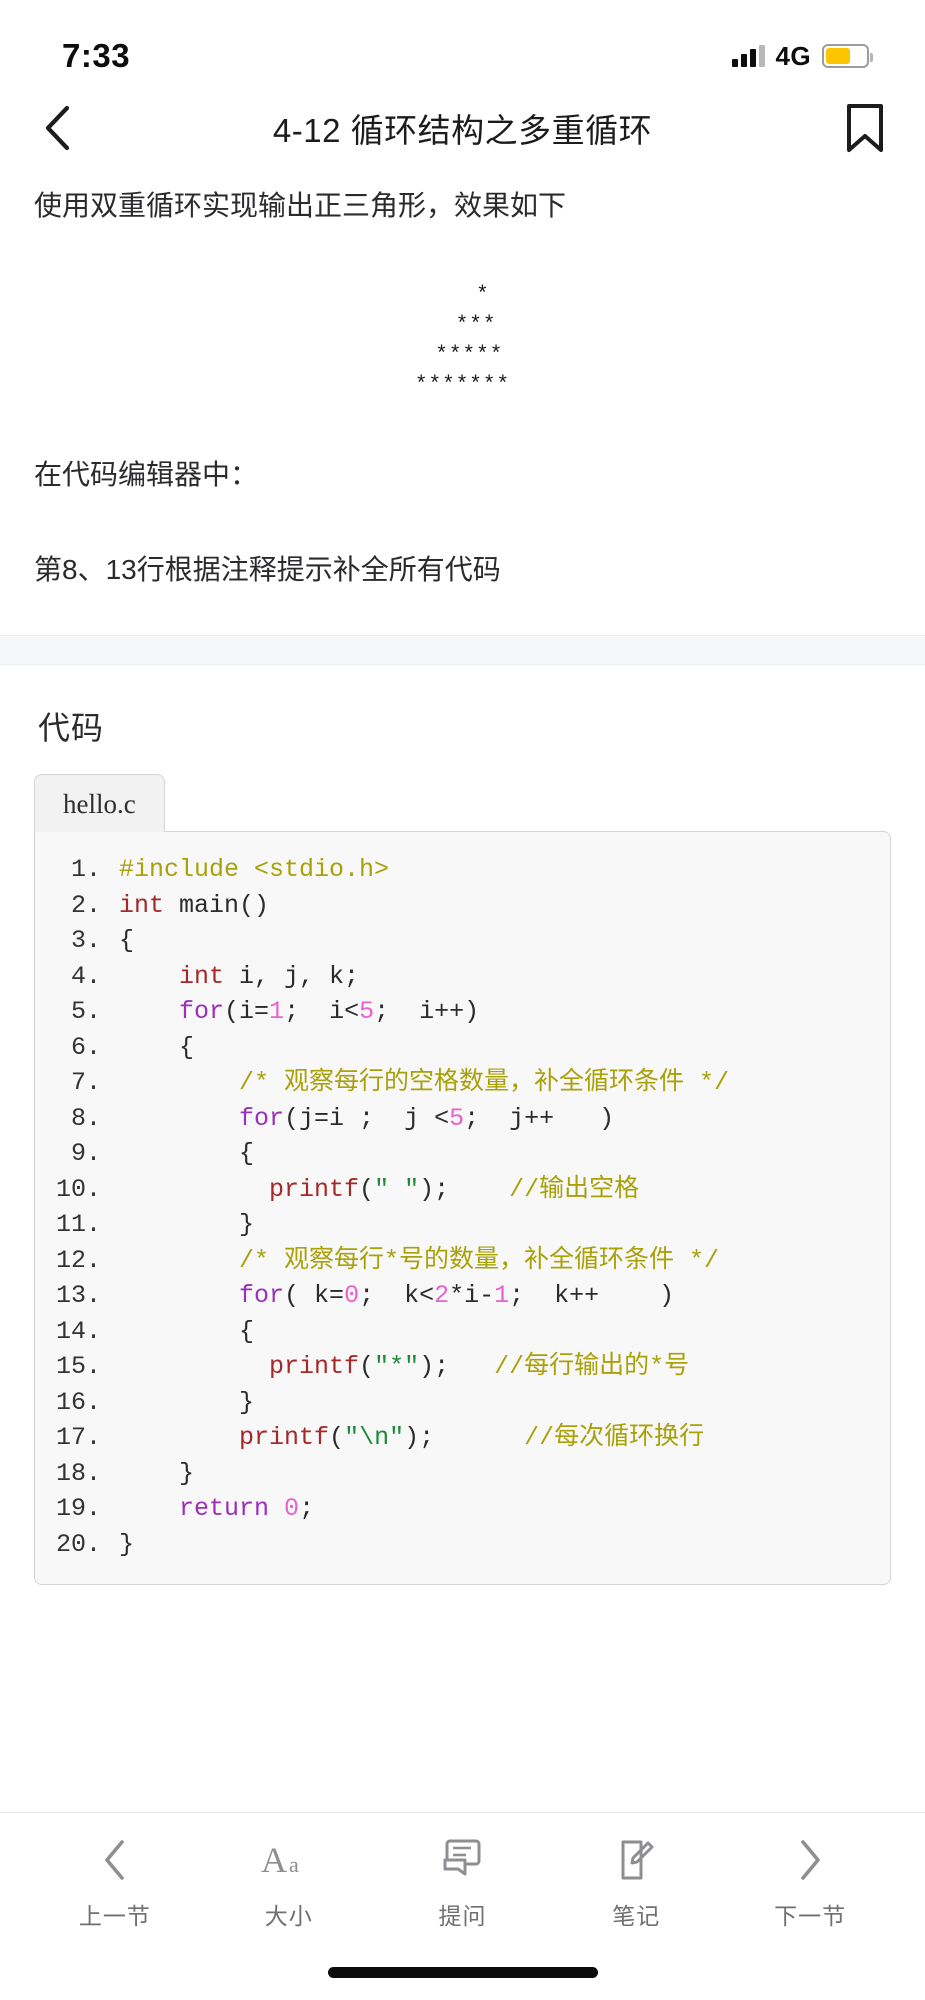  I want to click on code-line-number: 5., so click(85, 1012).